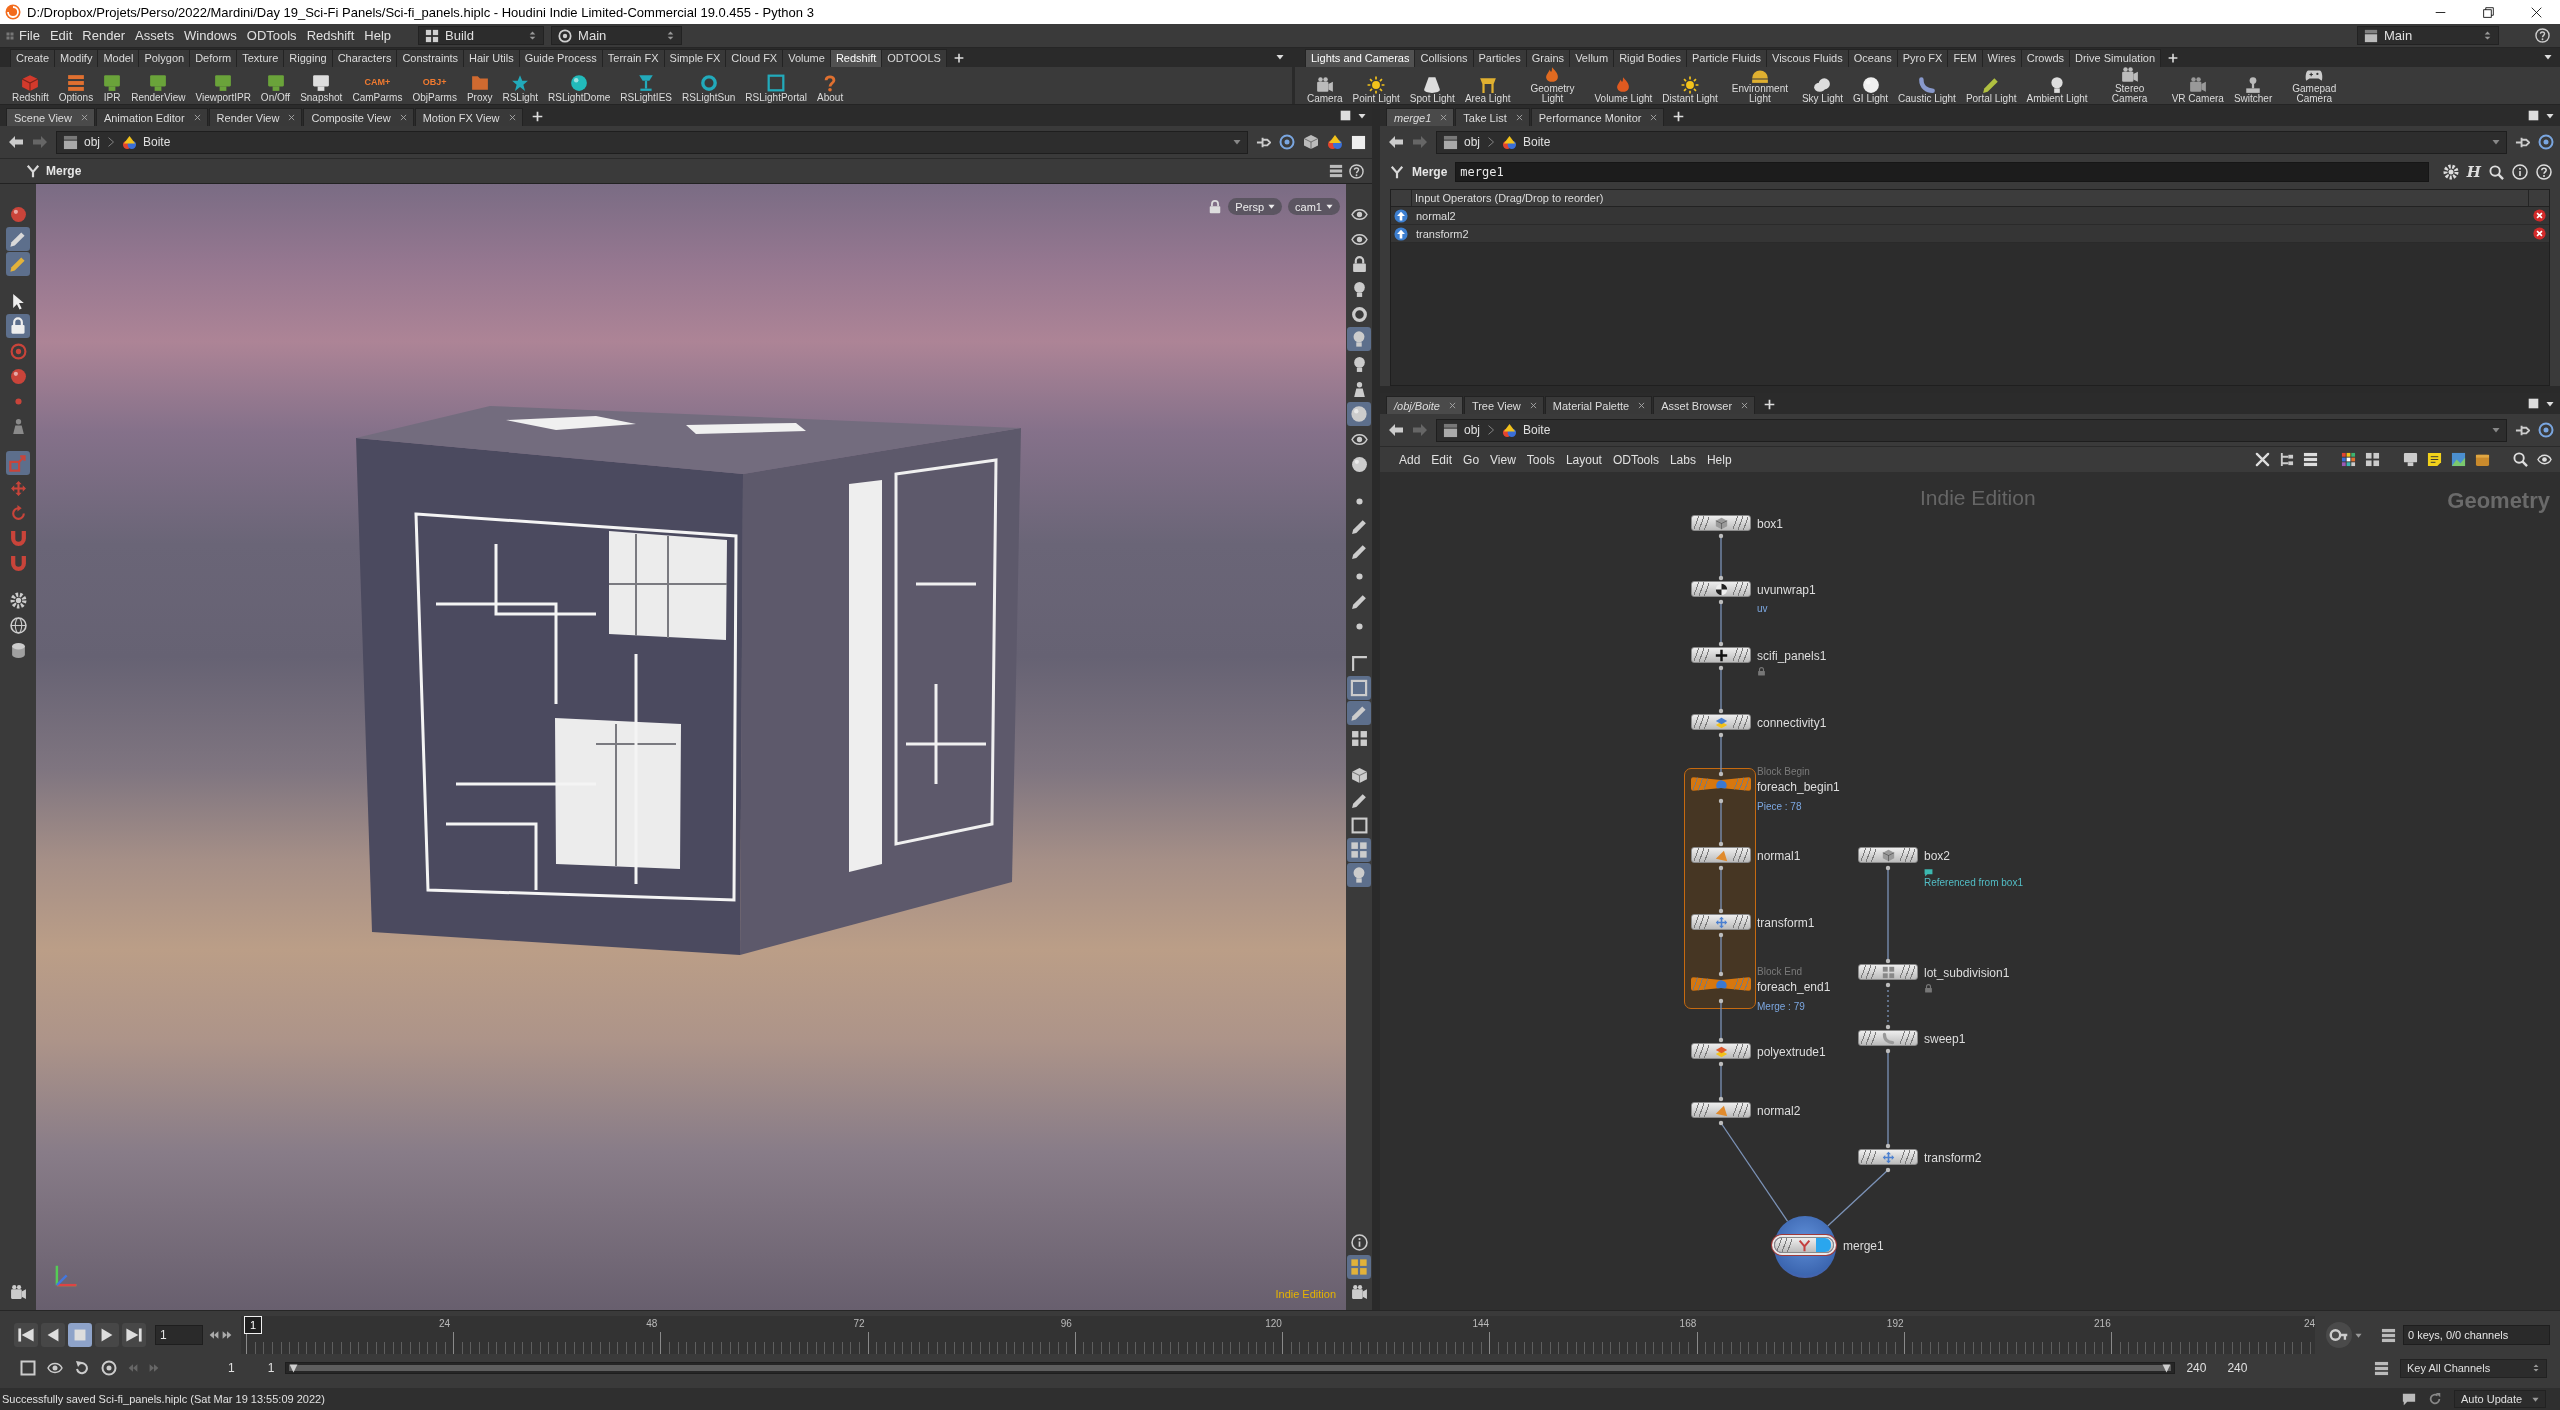 The height and width of the screenshot is (1410, 2560). I want to click on shelf-tab: Viscous Fluids, so click(1807, 57).